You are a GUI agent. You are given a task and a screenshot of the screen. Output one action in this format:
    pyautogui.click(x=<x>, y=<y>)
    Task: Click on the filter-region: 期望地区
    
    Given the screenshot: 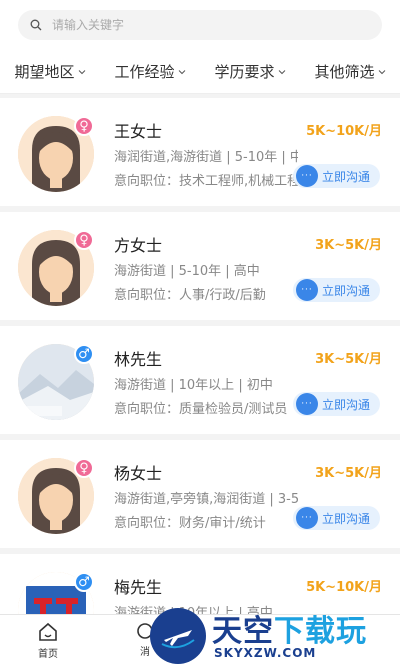 What is the action you would take?
    pyautogui.click(x=50, y=71)
    